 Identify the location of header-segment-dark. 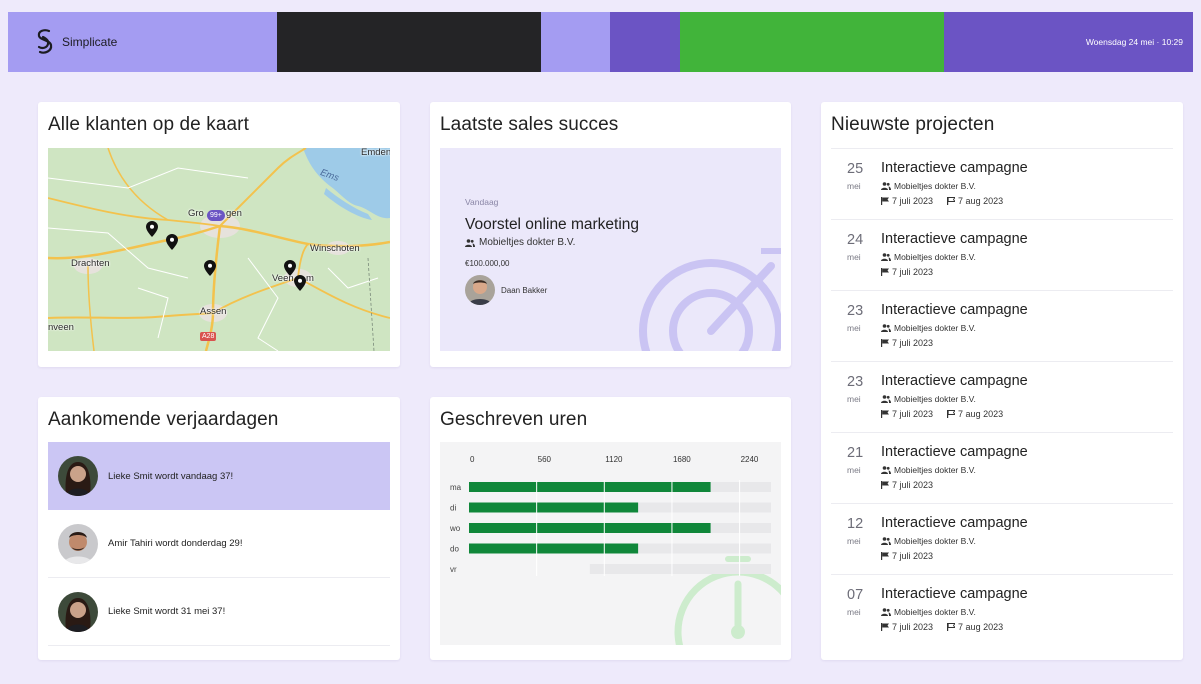
(409, 42).